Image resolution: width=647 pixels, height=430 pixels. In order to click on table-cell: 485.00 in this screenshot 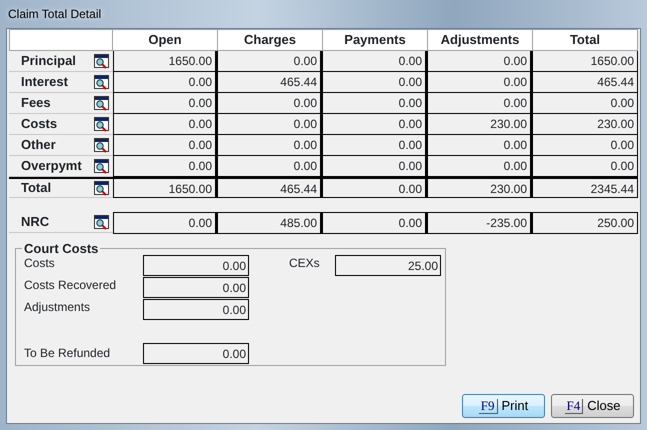, I will do `click(270, 223)`.